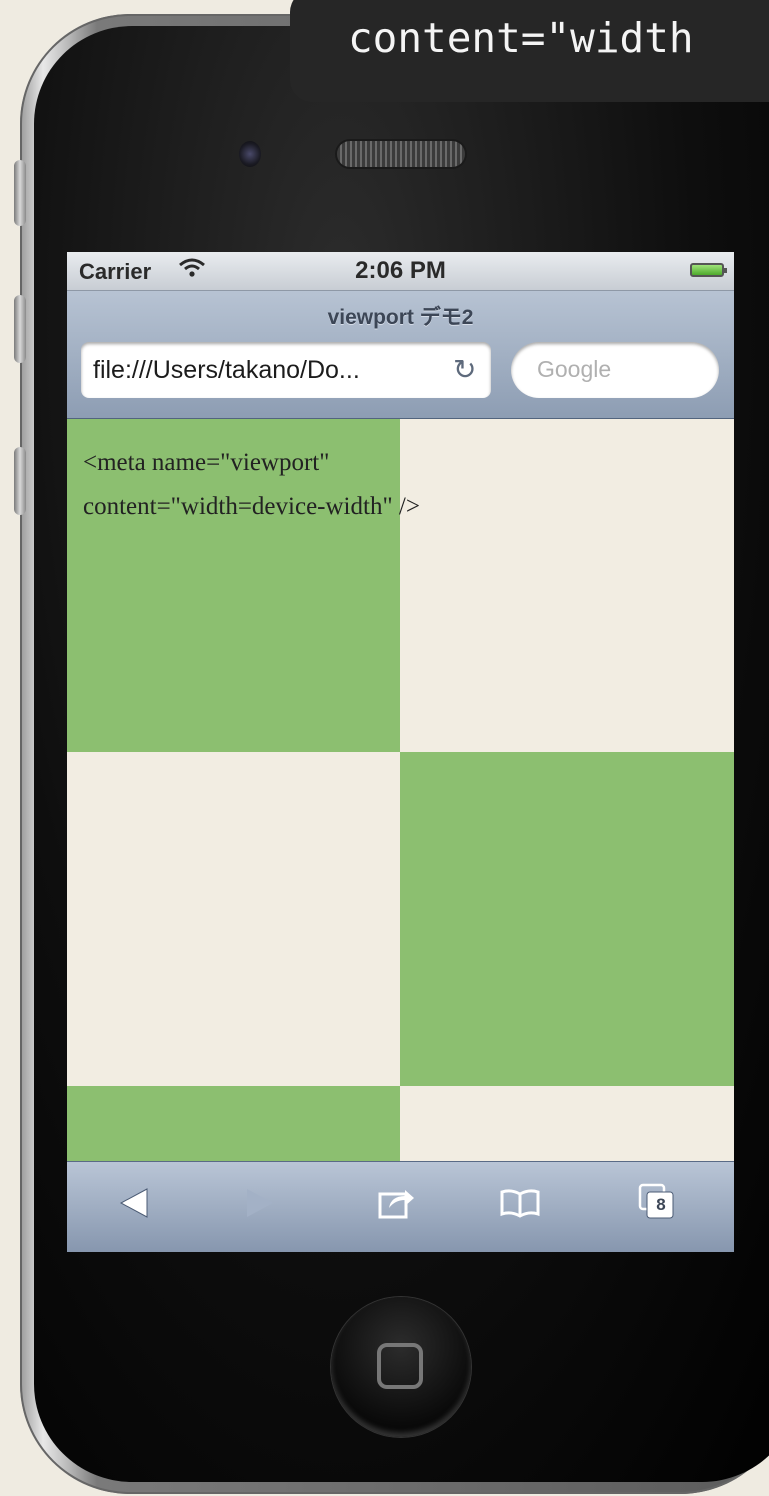  What do you see at coordinates (20, 329) in the screenshot?
I see `volume-up-button` at bounding box center [20, 329].